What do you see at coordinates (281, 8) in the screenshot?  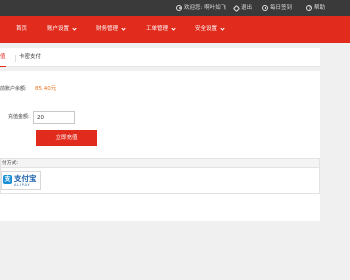 I see `checkin-label: 每日签到` at bounding box center [281, 8].